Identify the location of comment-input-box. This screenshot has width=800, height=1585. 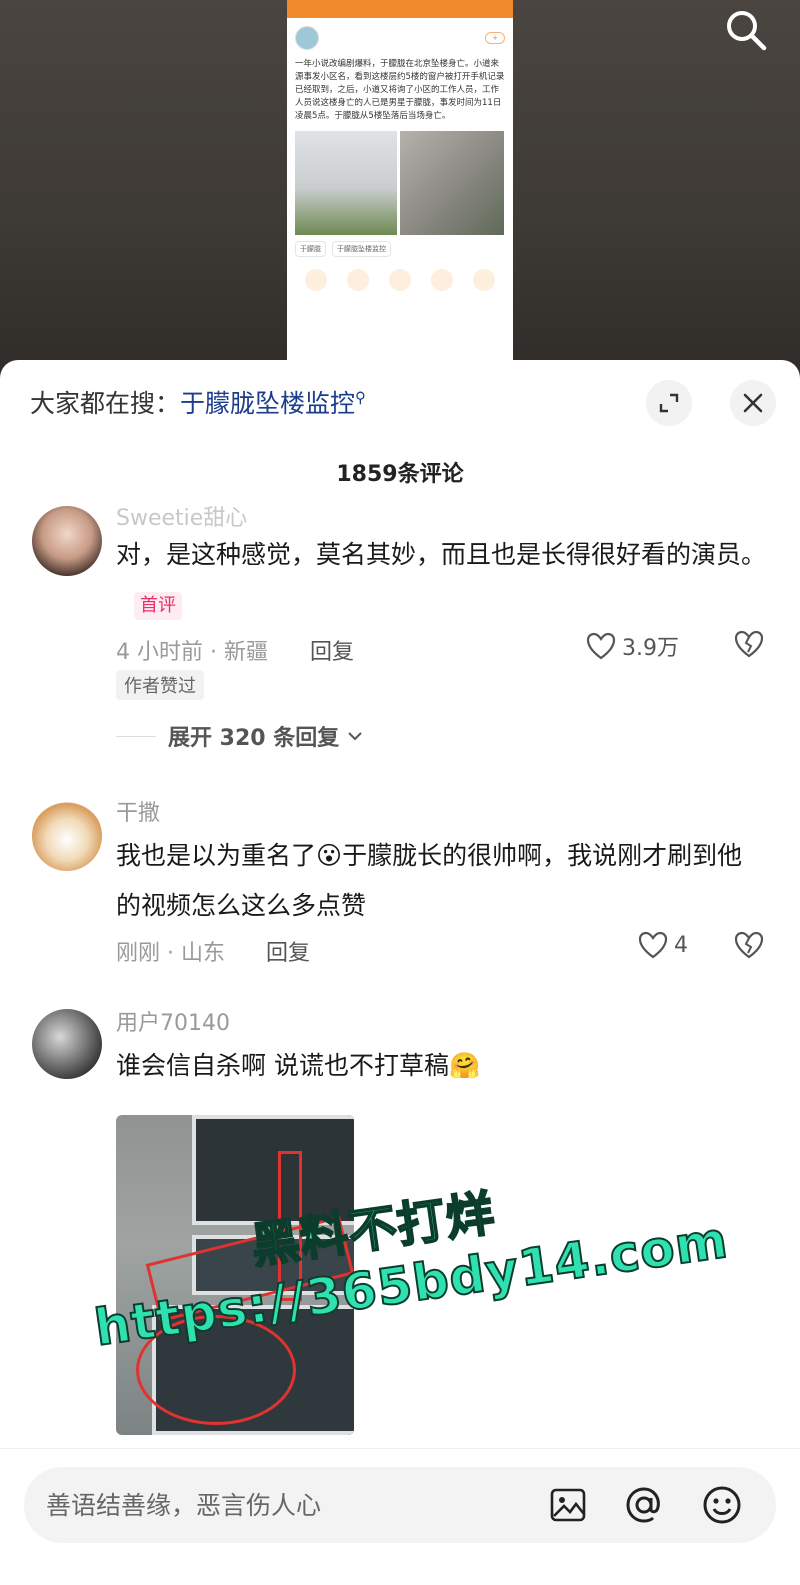
(400, 1505).